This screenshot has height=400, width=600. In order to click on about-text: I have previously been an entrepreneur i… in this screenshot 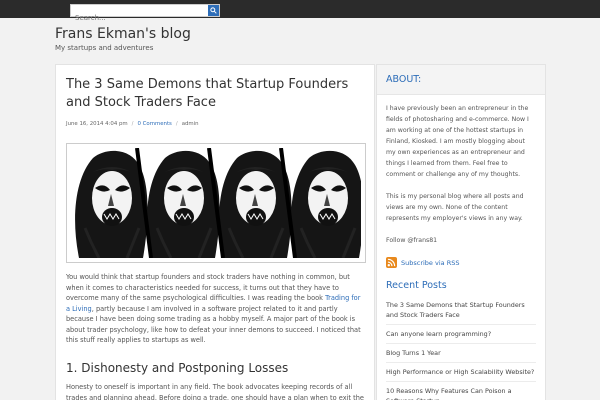, I will do `click(461, 170)`.